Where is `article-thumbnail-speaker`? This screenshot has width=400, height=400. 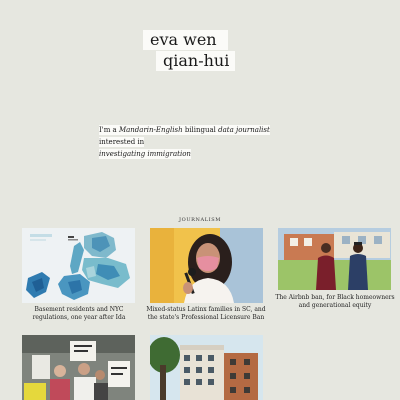 article-thumbnail-speaker is located at coordinates (206, 265).